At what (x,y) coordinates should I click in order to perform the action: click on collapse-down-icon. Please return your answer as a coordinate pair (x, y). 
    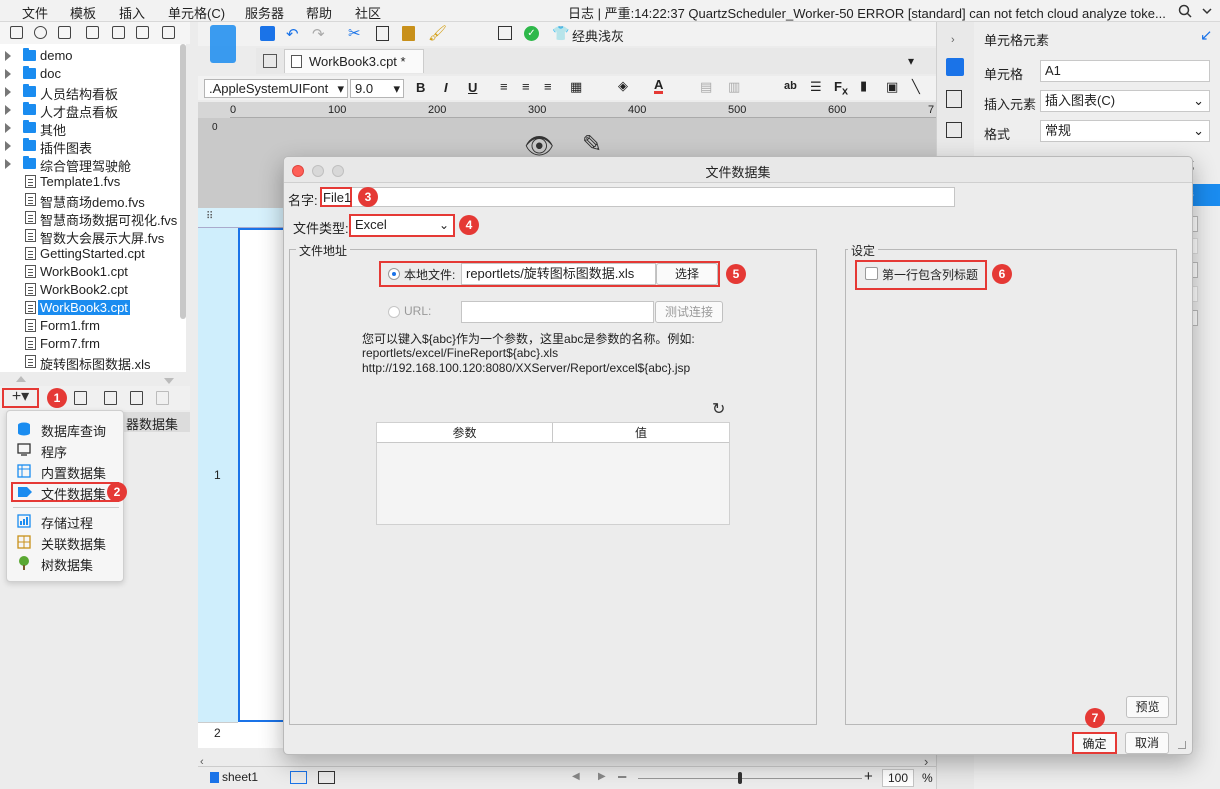
    Looking at the image, I should click on (169, 381).